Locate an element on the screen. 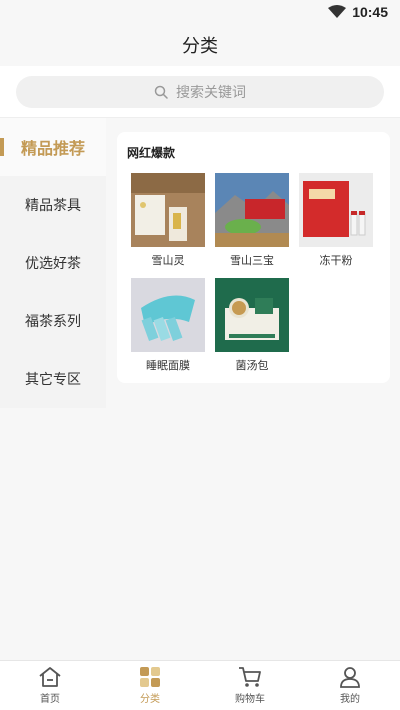 Image resolution: width=400 pixels, height=710 pixels. sidebar-item-featured: 精品推荐 is located at coordinates (53, 147).